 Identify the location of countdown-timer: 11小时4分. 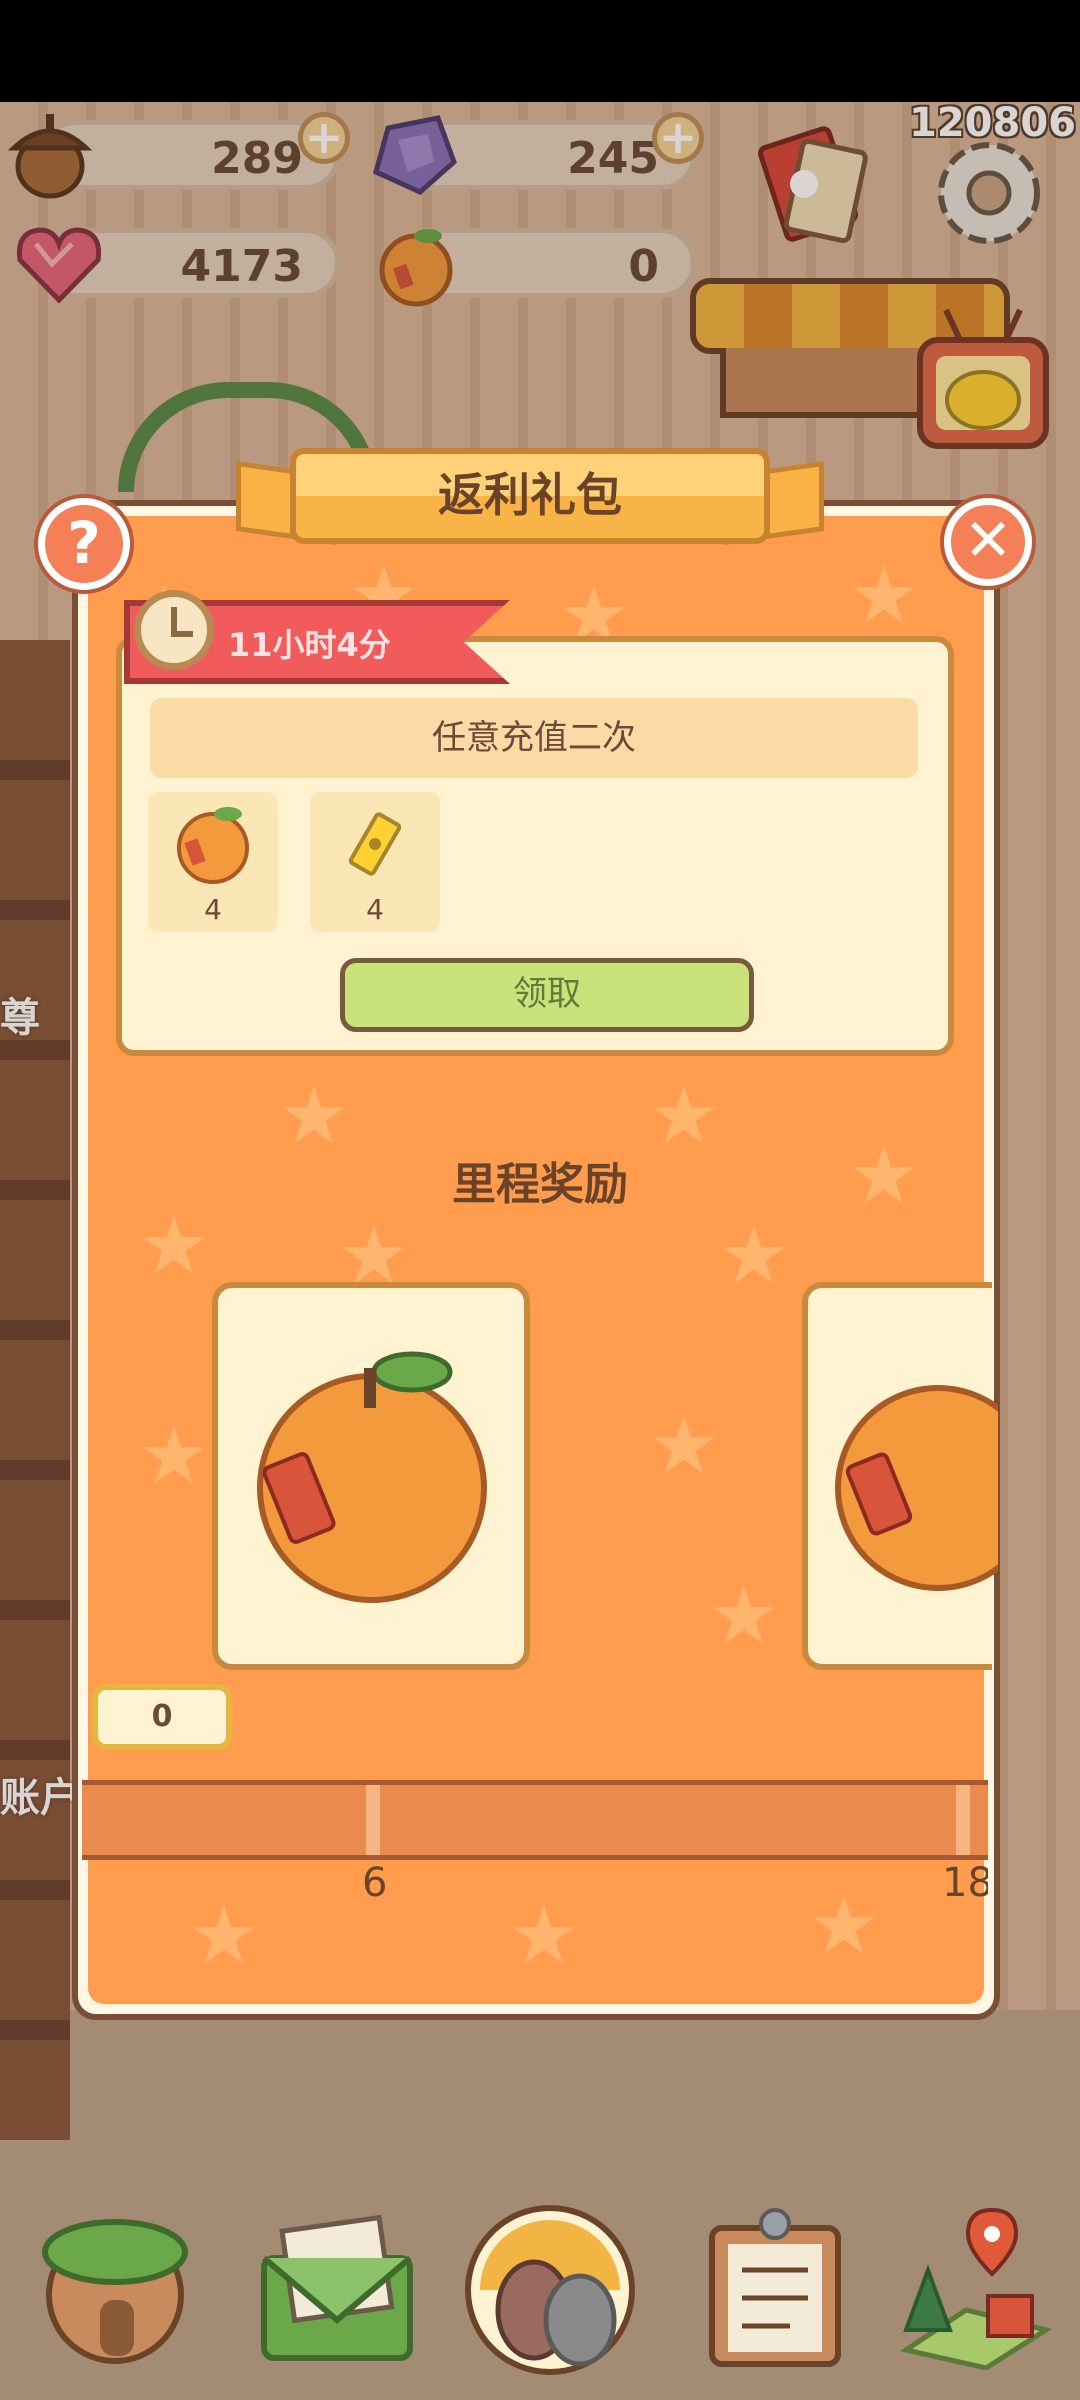
(309, 645).